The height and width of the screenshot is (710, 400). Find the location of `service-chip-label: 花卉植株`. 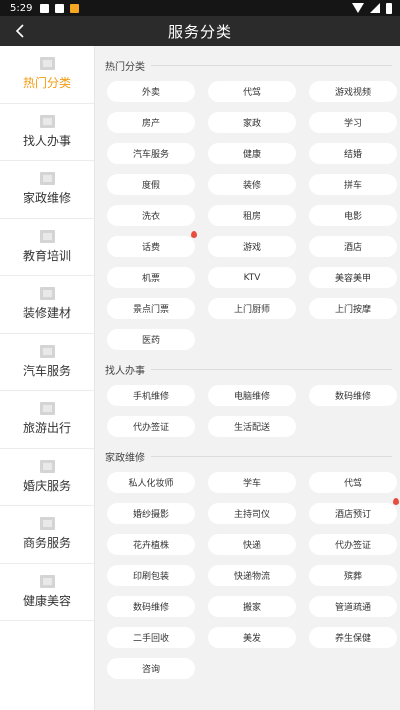

service-chip-label: 花卉植株 is located at coordinates (150, 546).